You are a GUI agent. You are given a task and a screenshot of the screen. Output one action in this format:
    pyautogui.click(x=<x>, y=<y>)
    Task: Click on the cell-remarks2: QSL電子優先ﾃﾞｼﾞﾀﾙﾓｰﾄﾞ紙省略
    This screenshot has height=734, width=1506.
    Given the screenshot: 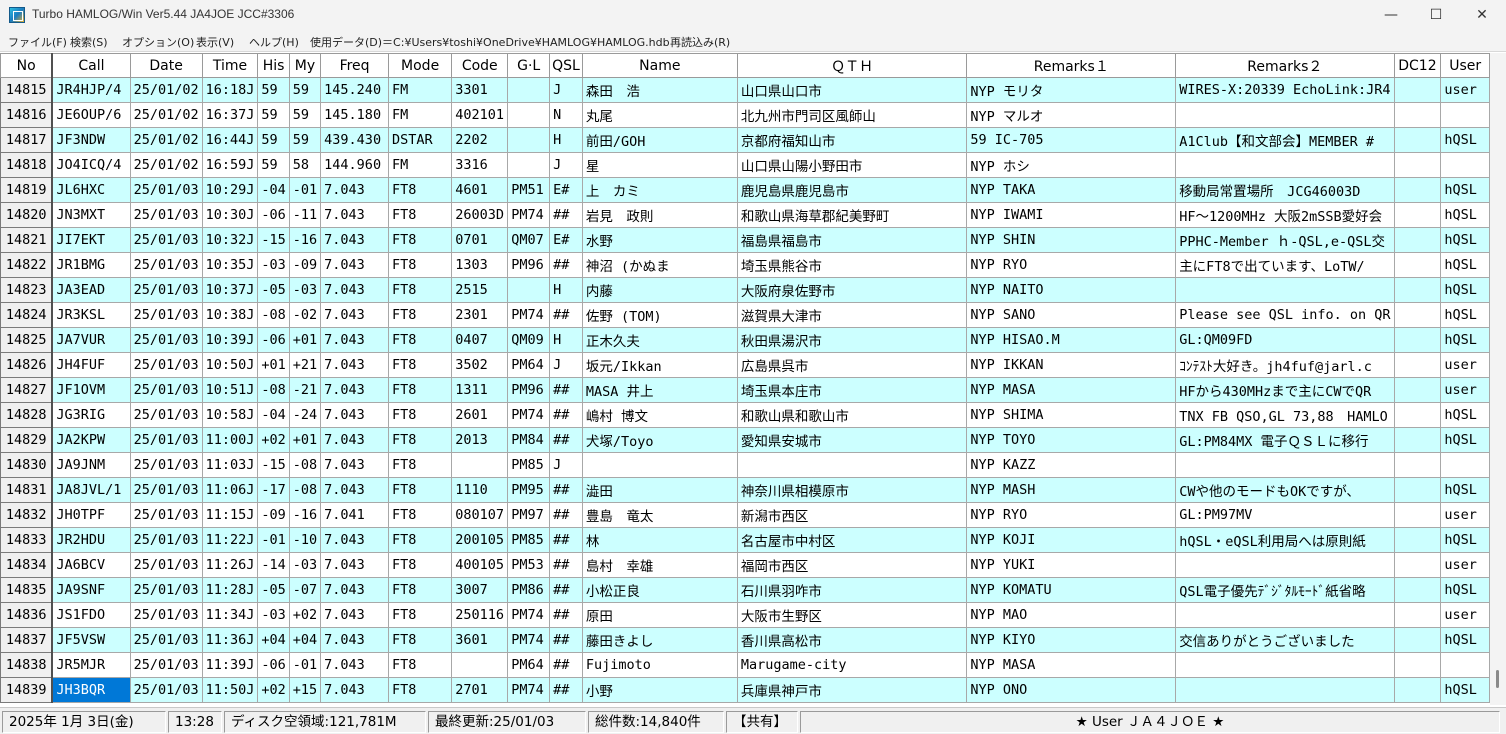 What is the action you would take?
    pyautogui.click(x=1285, y=590)
    